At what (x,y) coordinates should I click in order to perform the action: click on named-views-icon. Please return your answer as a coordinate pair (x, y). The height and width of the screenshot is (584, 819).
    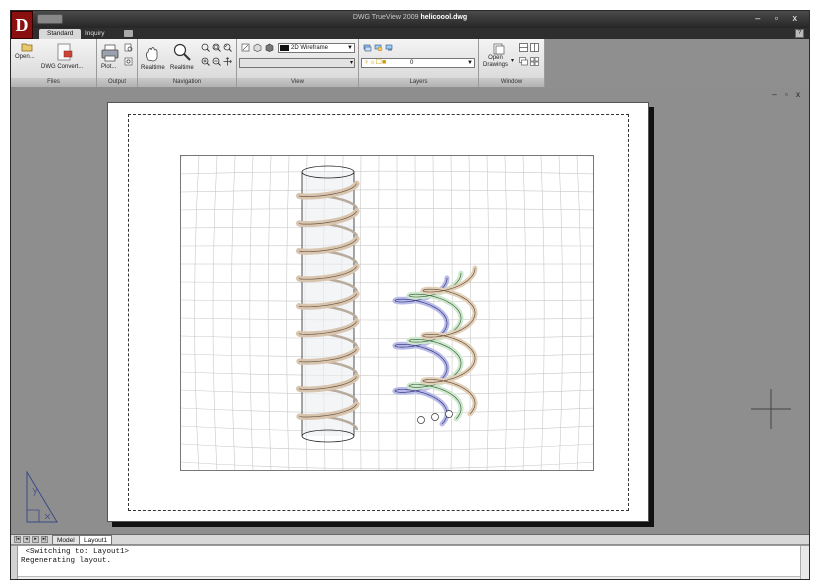
    Looking at the image, I should click on (245, 47).